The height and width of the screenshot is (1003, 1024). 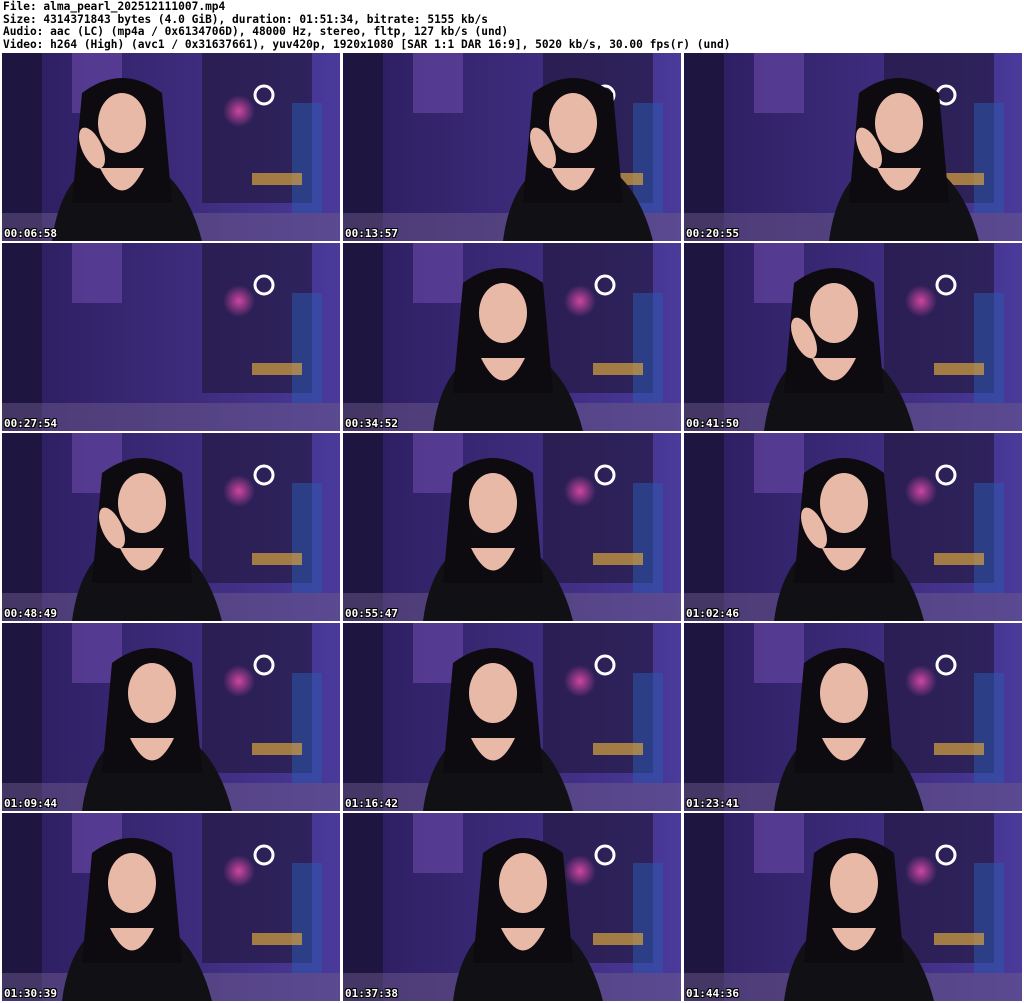 I want to click on video-thumbnail: 00:20:55, so click(x=853, y=147).